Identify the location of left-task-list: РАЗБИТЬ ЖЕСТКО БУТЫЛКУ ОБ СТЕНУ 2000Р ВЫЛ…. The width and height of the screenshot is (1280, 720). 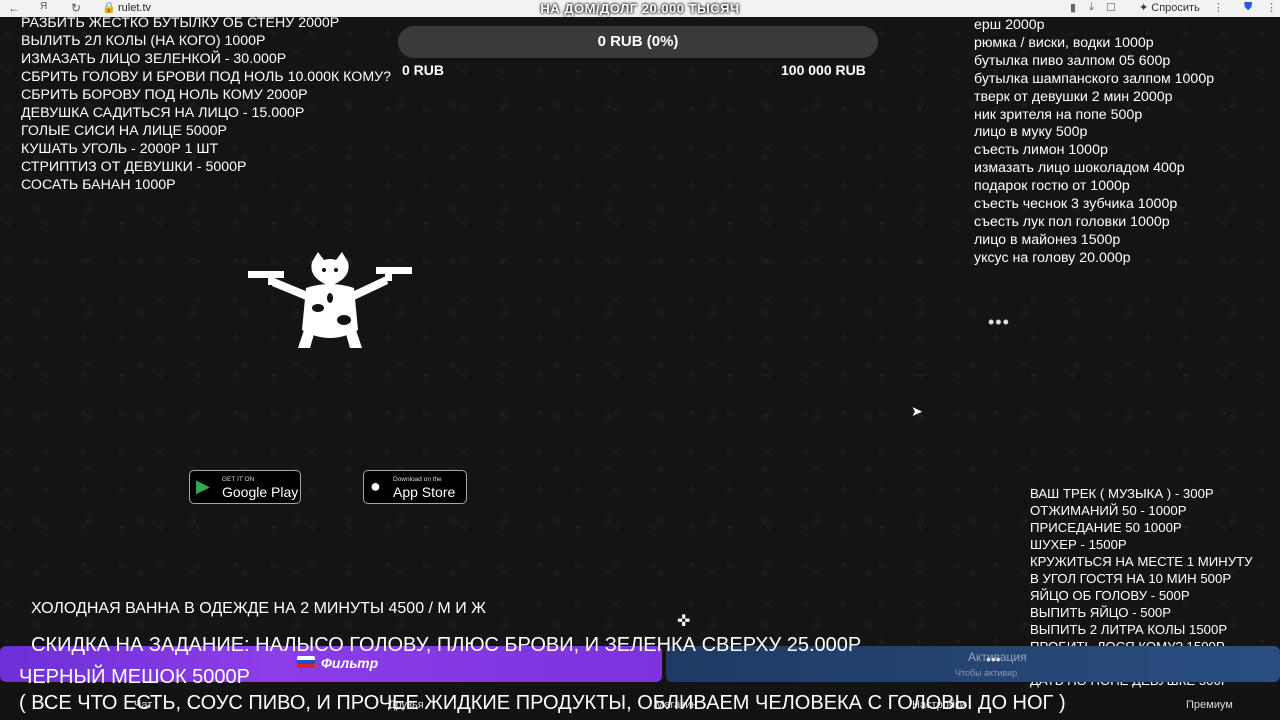
(206, 104).